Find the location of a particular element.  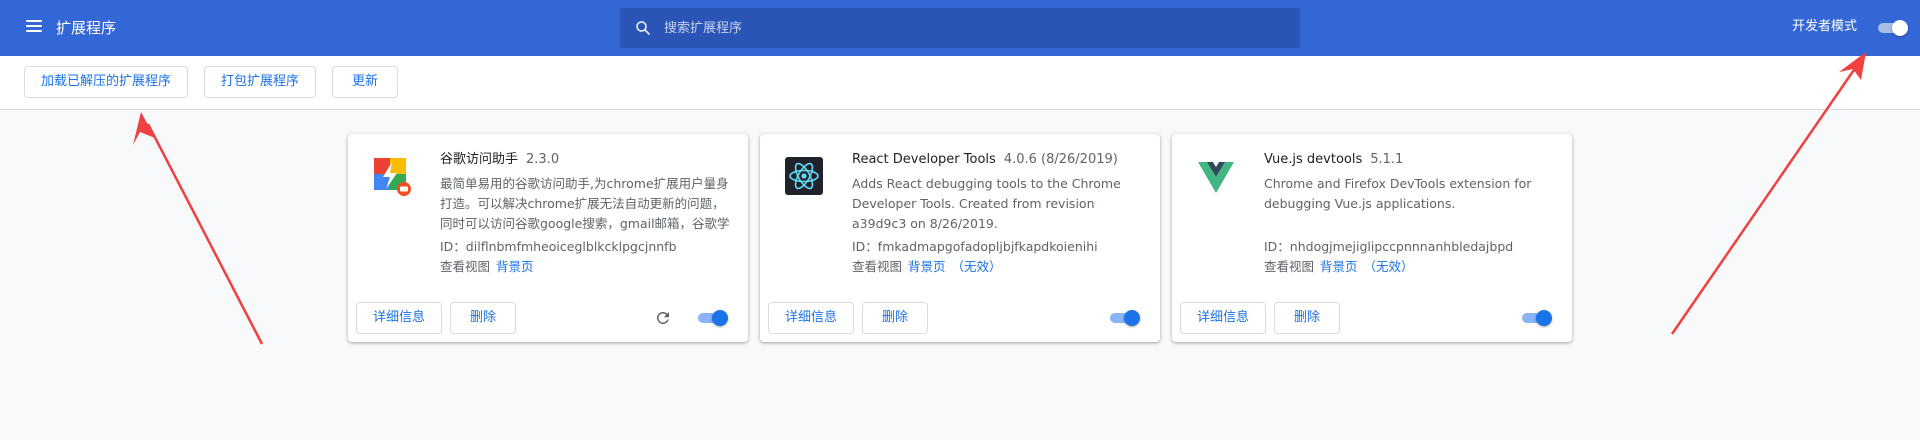

extension-name: 谷歌访问助手 2.3.0 is located at coordinates (500, 159).